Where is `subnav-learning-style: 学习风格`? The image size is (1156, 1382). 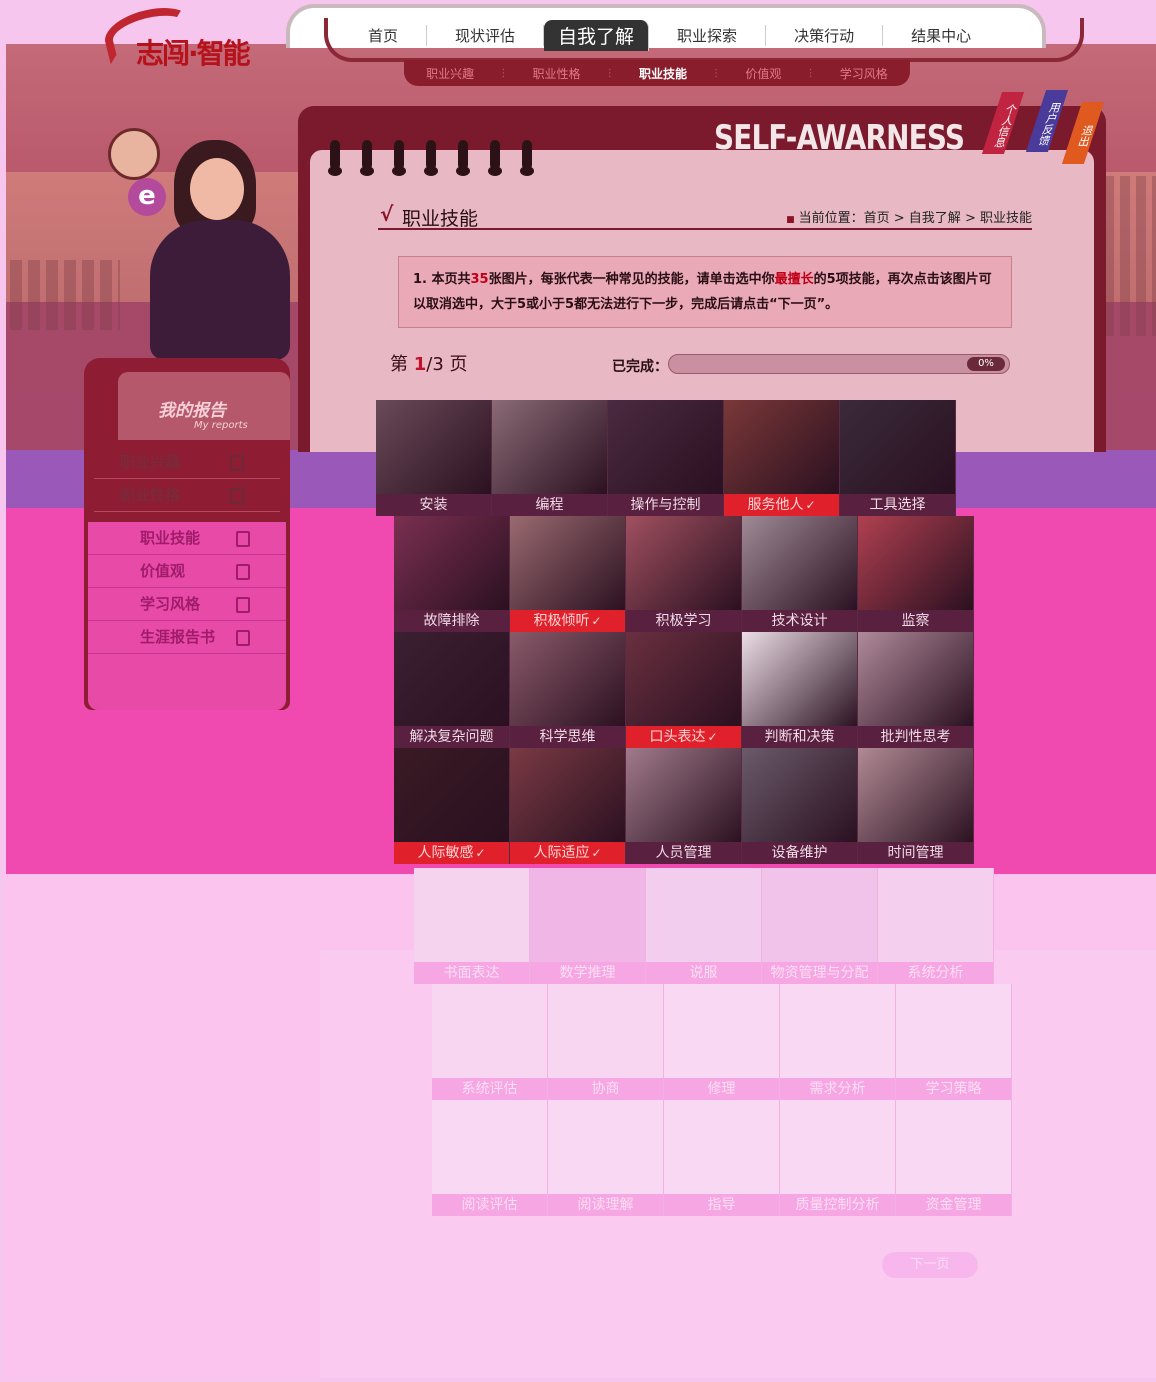
subnav-learning-style: 学习风格 is located at coordinates (864, 73).